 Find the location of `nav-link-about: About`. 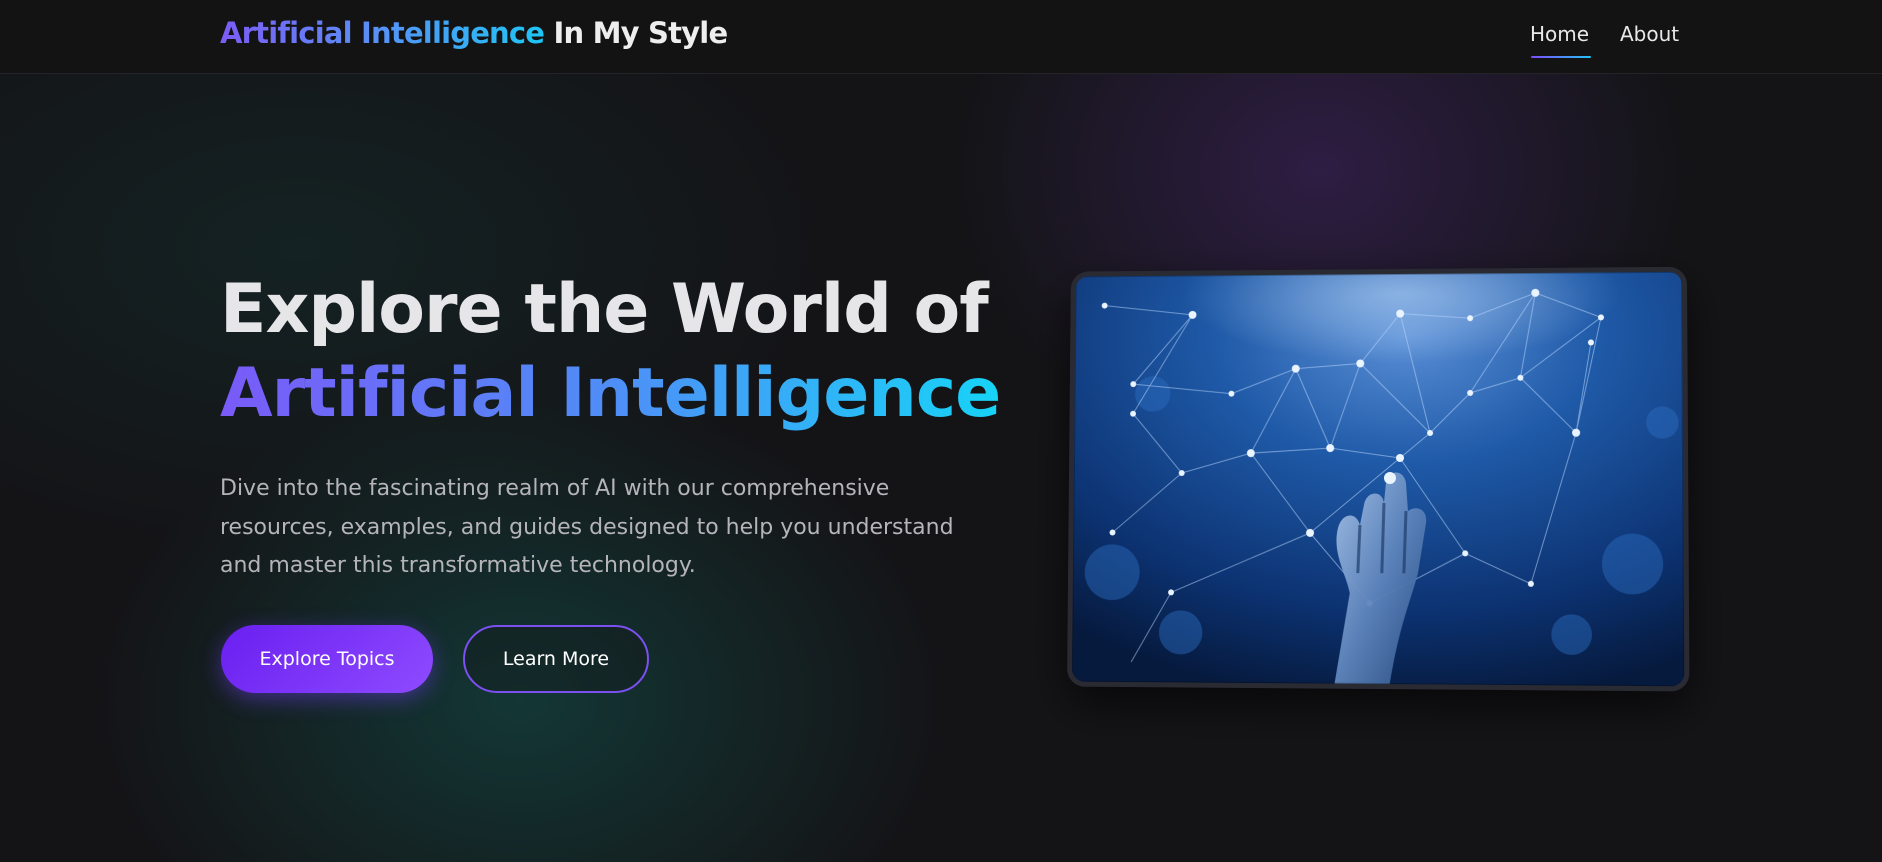

nav-link-about: About is located at coordinates (1649, 34).